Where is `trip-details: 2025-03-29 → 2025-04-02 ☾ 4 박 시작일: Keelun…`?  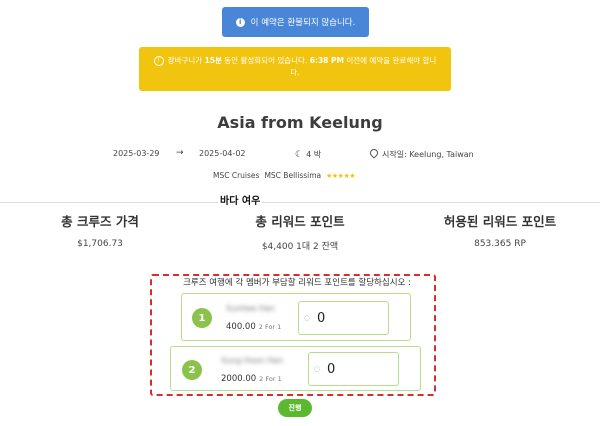
trip-details: 2025-03-29 → 2025-04-02 ☾ 4 박 시작일: Keelun… is located at coordinates (300, 154).